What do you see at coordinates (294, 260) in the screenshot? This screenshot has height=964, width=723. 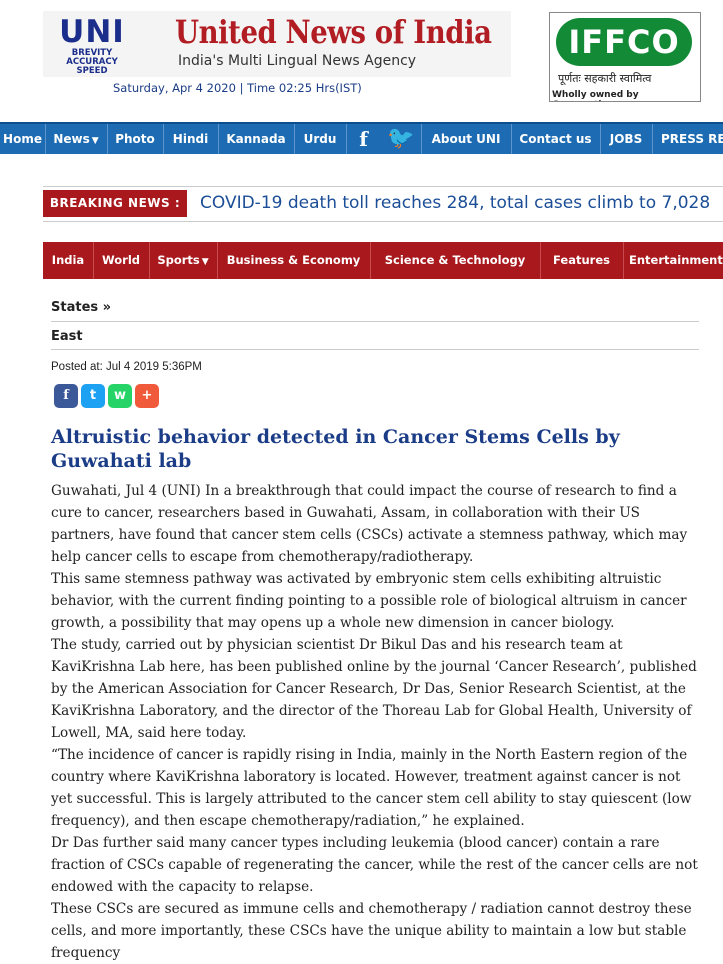 I see `cat-business-economy: Business & Economy` at bounding box center [294, 260].